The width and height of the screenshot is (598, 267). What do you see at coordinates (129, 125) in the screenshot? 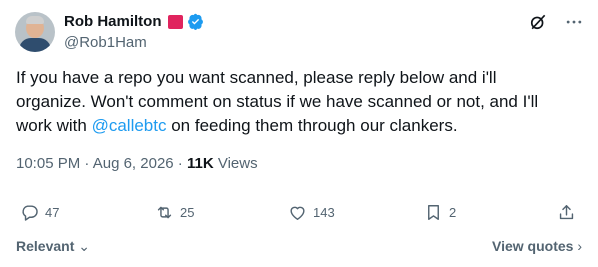
I see `mention-link: @callebtc` at bounding box center [129, 125].